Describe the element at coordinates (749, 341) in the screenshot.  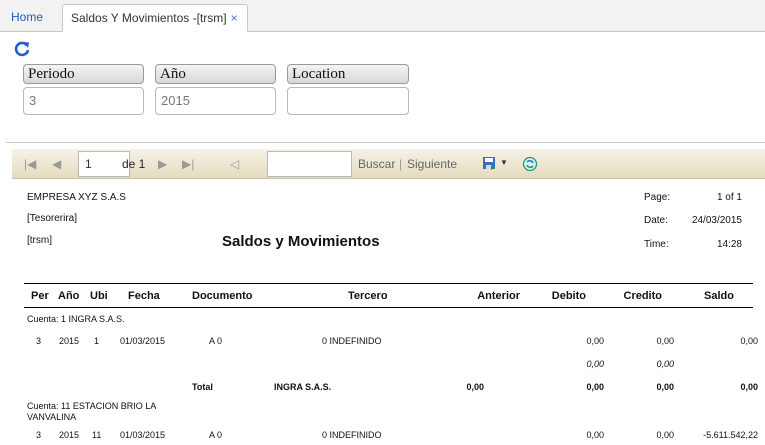
I see `cell-saldo: 0,00` at that location.